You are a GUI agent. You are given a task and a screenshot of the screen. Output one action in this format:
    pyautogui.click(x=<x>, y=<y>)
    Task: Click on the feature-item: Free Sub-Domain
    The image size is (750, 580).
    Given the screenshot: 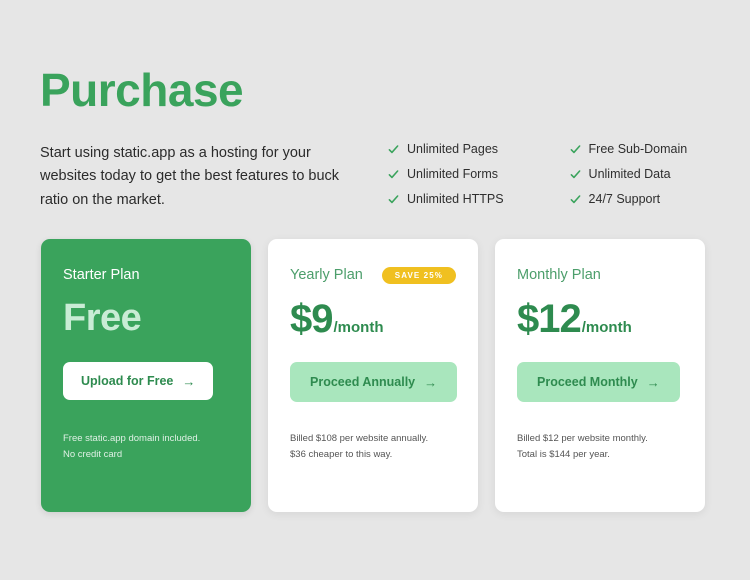 What is the action you would take?
    pyautogui.click(x=629, y=149)
    